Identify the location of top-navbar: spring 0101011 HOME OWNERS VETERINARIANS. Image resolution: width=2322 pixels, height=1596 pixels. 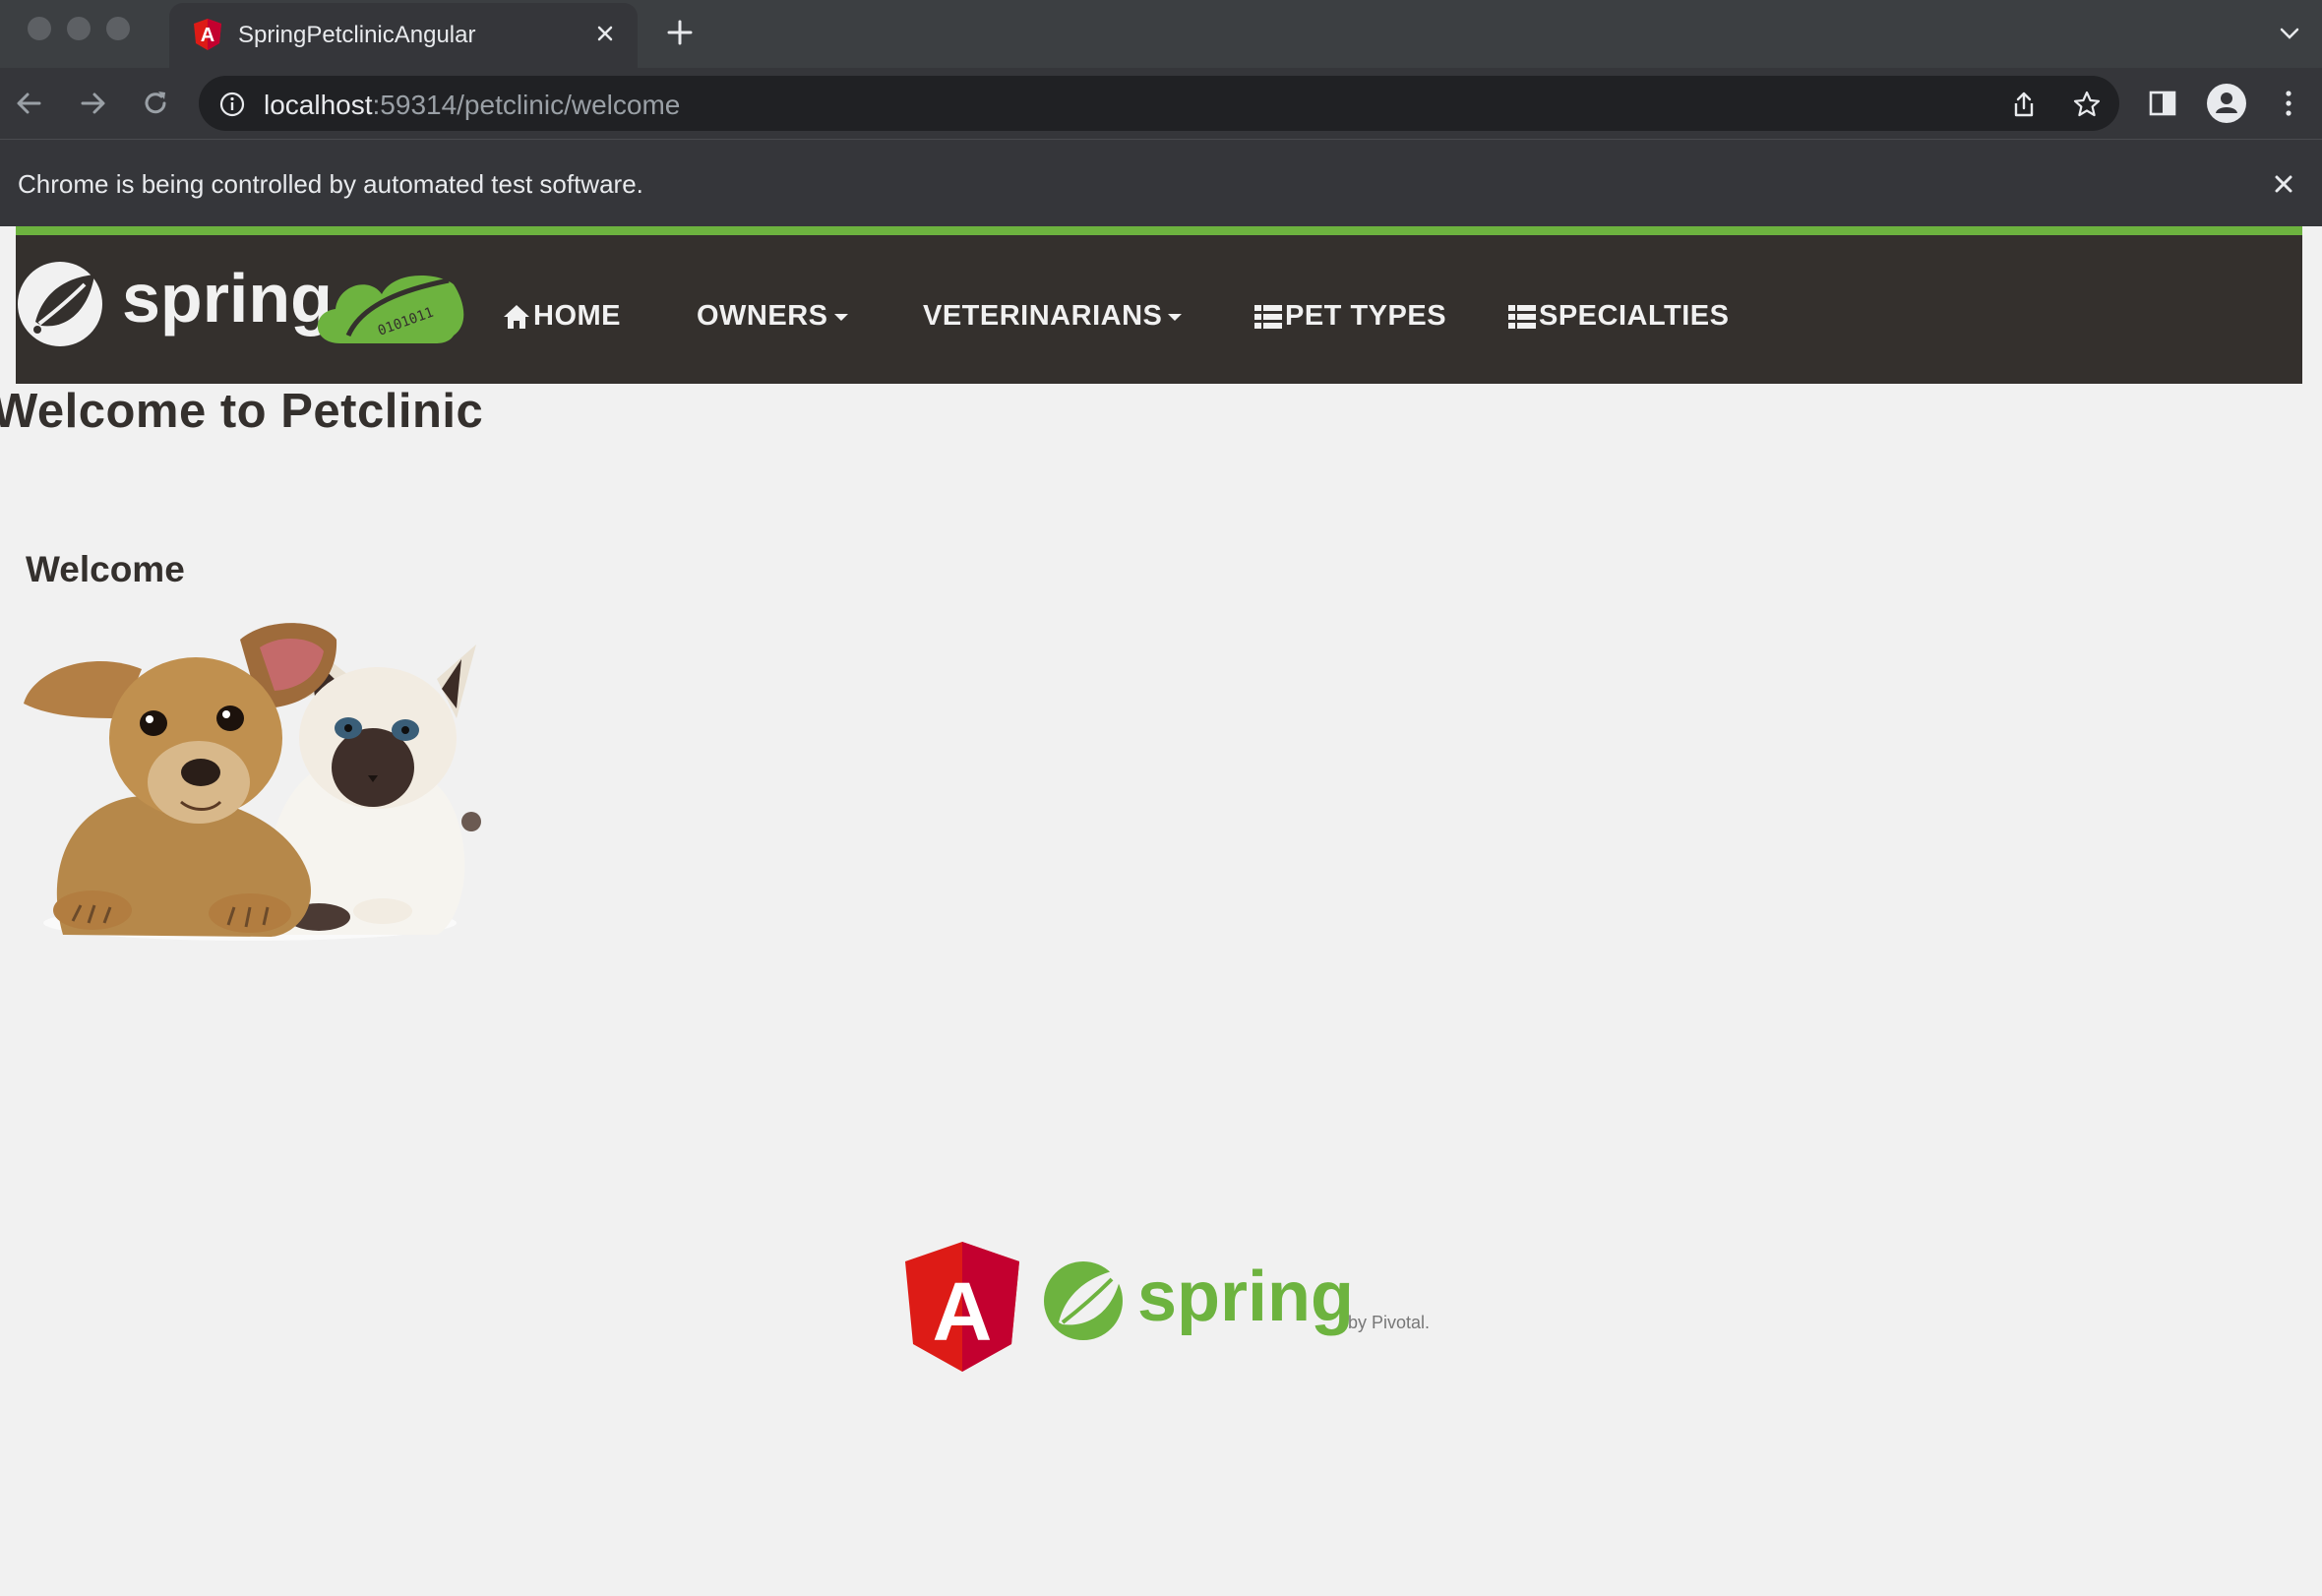
(1159, 305).